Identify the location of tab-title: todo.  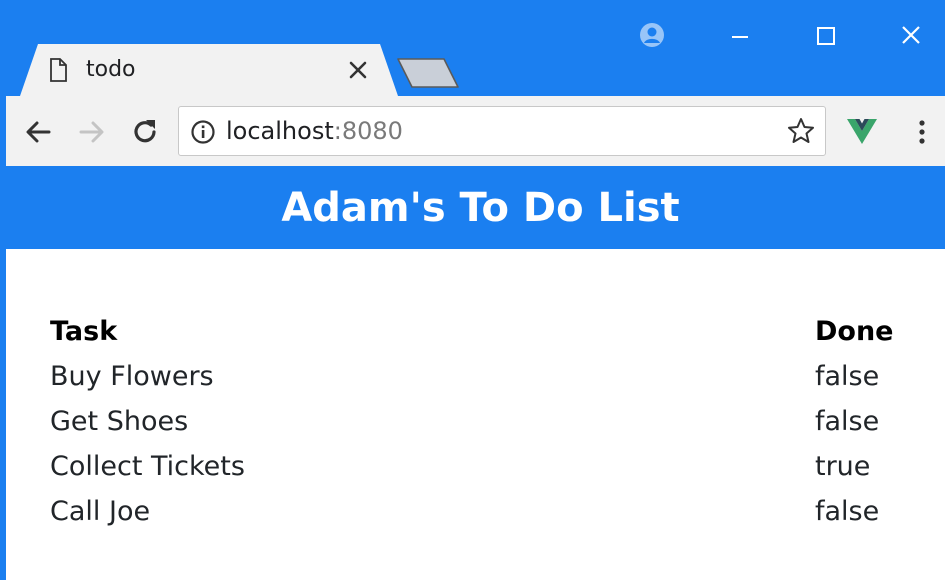
(111, 69).